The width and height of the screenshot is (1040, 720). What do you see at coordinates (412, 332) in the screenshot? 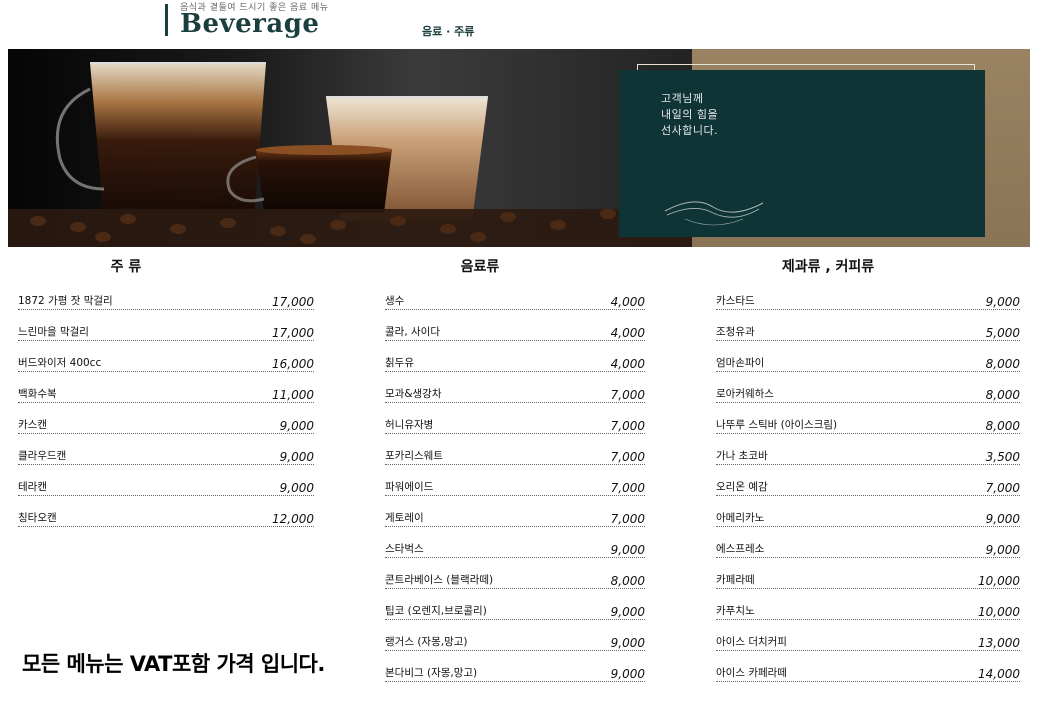
I see `item-name: 콜라, 사이다` at bounding box center [412, 332].